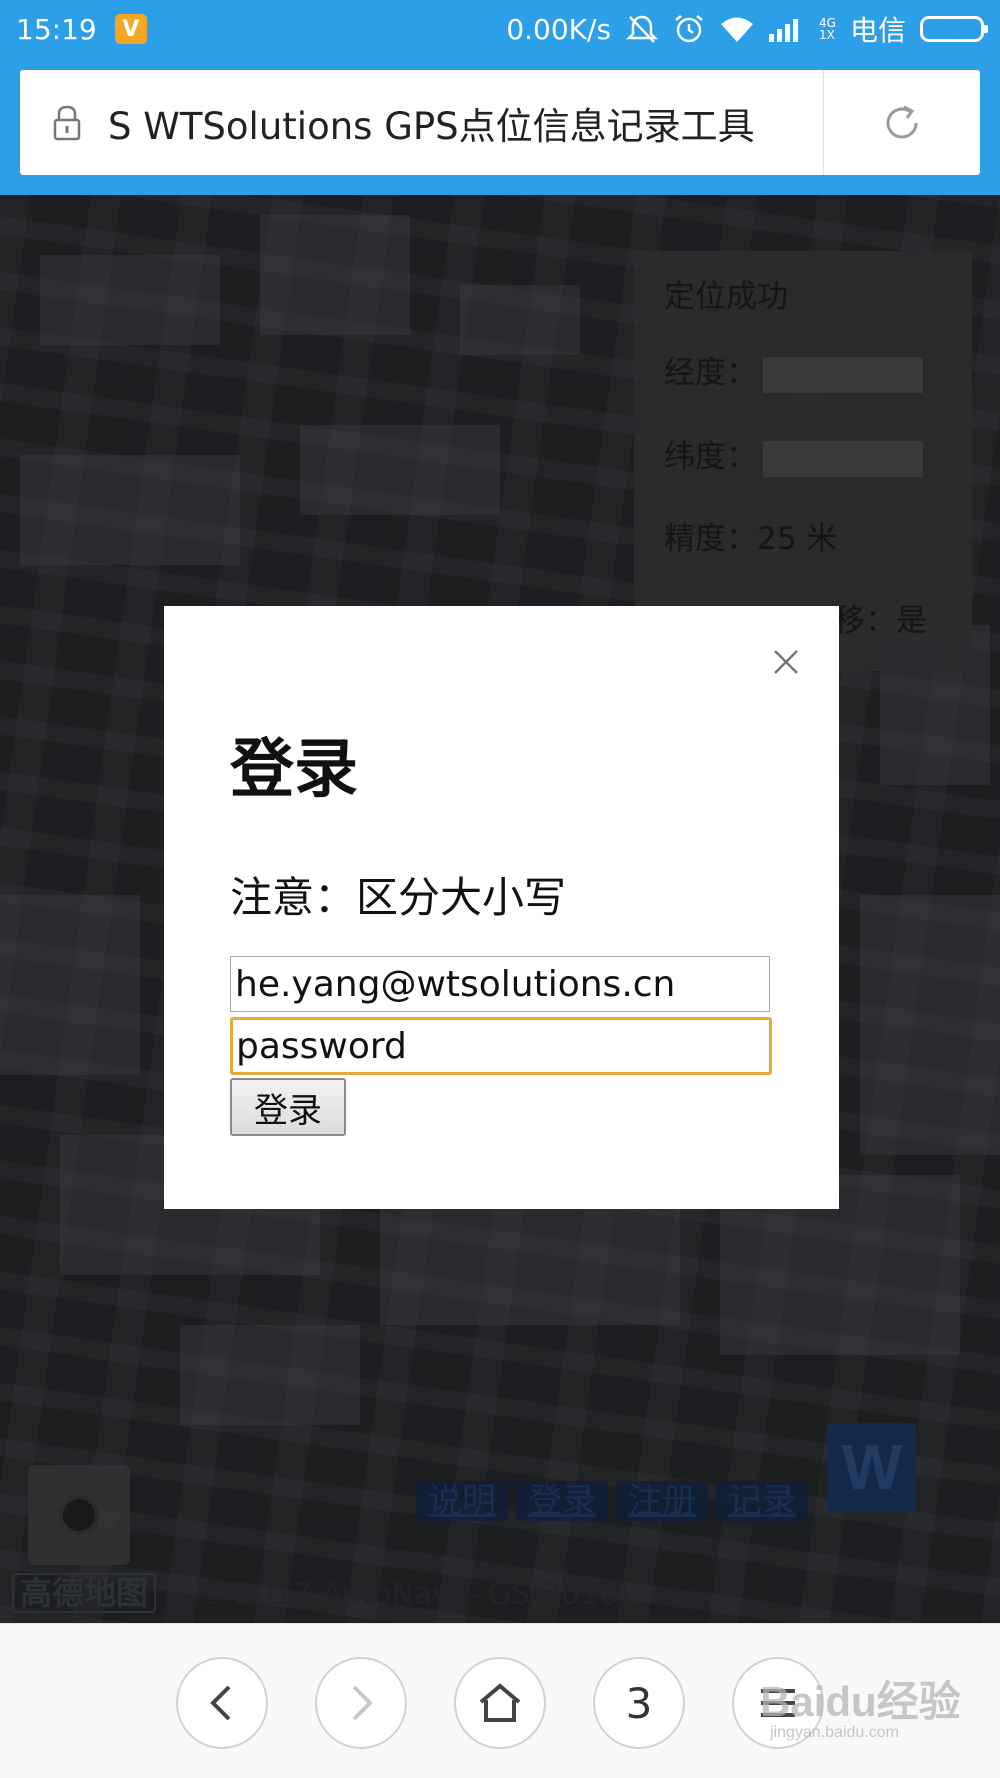 Image resolution: width=1000 pixels, height=1778 pixels. What do you see at coordinates (642, 29) in the screenshot?
I see `mute-icon` at bounding box center [642, 29].